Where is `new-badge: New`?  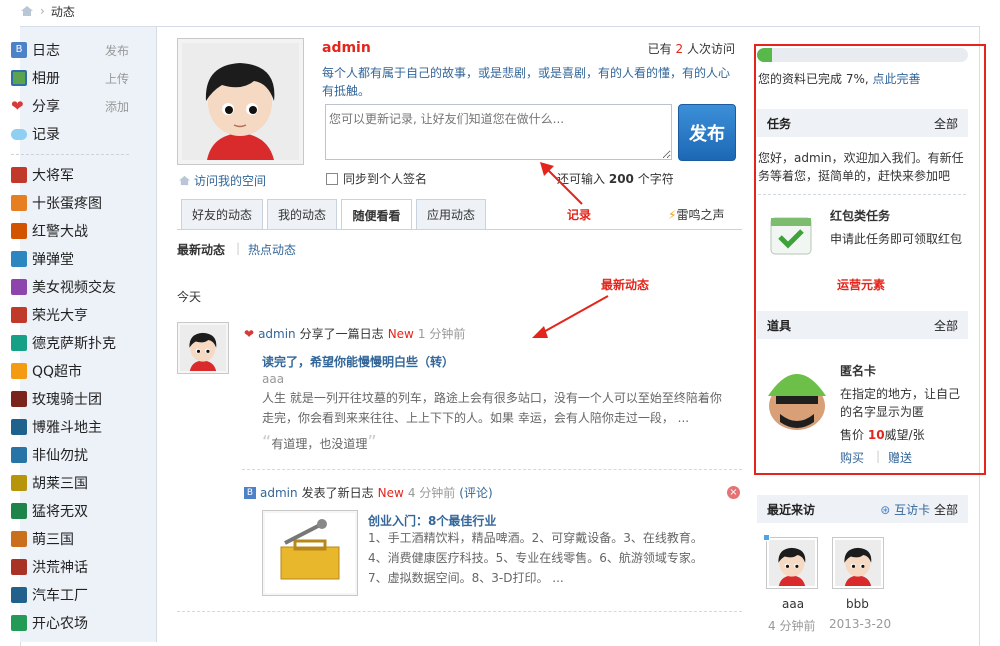
new-badge: New is located at coordinates (400, 333).